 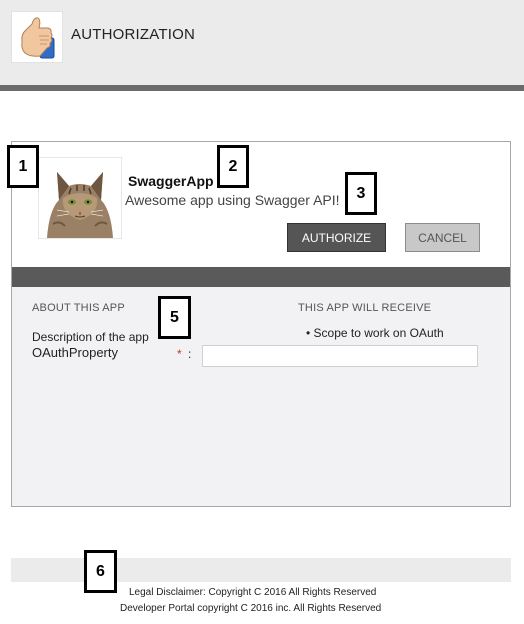 I want to click on callout-6: 6, so click(x=100, y=571).